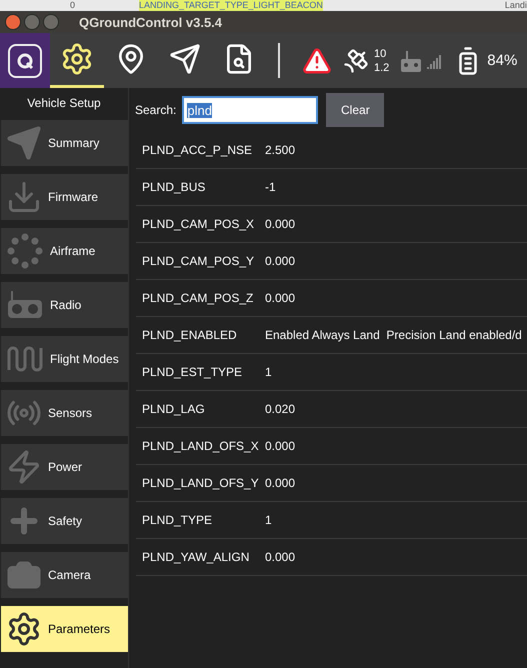  I want to click on parameter-name: PLND_LAG, so click(173, 409).